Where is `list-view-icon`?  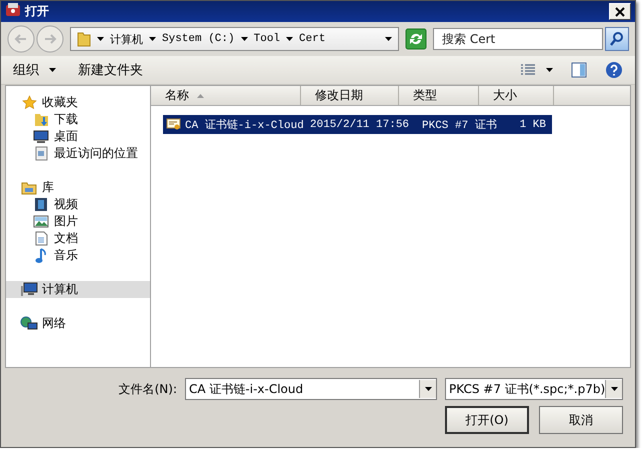 list-view-icon is located at coordinates (528, 70).